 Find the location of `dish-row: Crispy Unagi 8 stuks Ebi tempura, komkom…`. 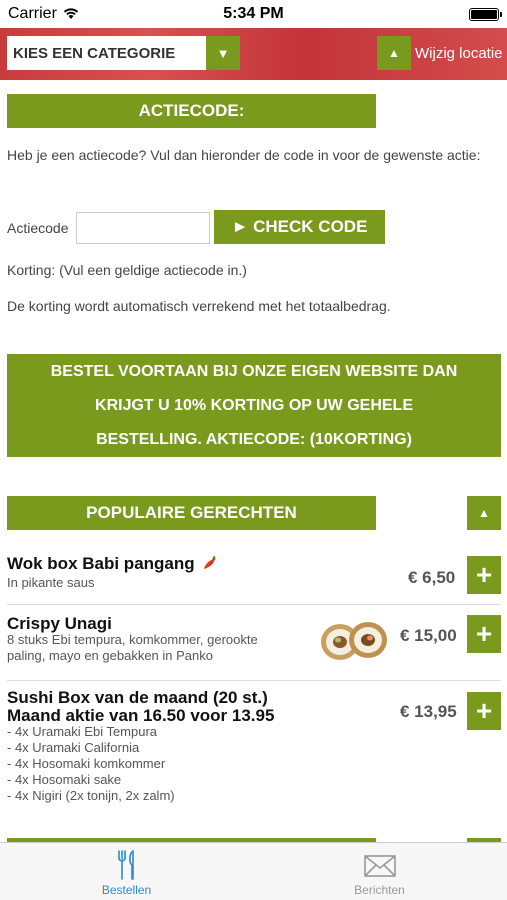

dish-row: Crispy Unagi 8 stuks Ebi tempura, komkom… is located at coordinates (253, 643).